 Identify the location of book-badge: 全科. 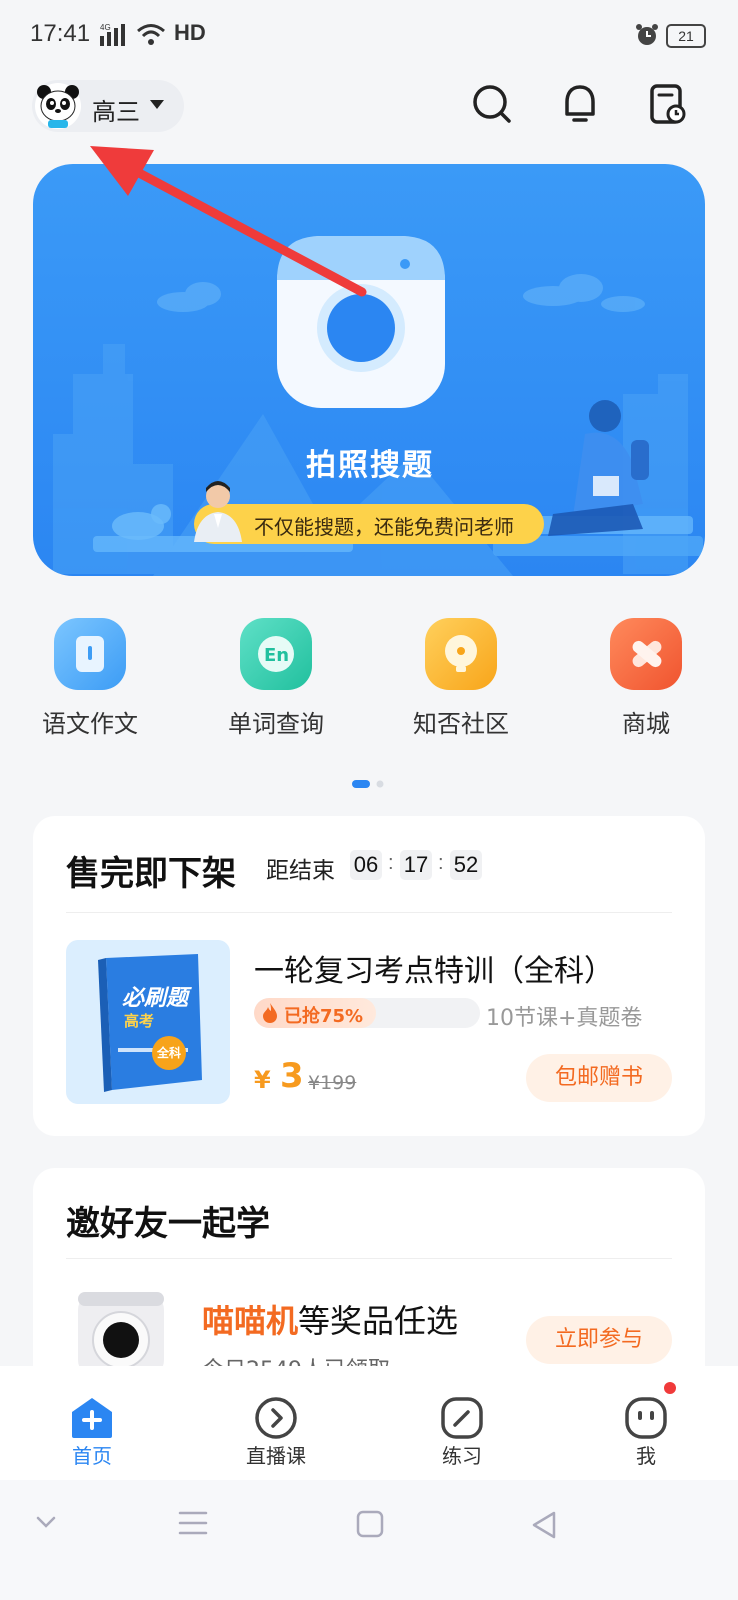
(169, 1053).